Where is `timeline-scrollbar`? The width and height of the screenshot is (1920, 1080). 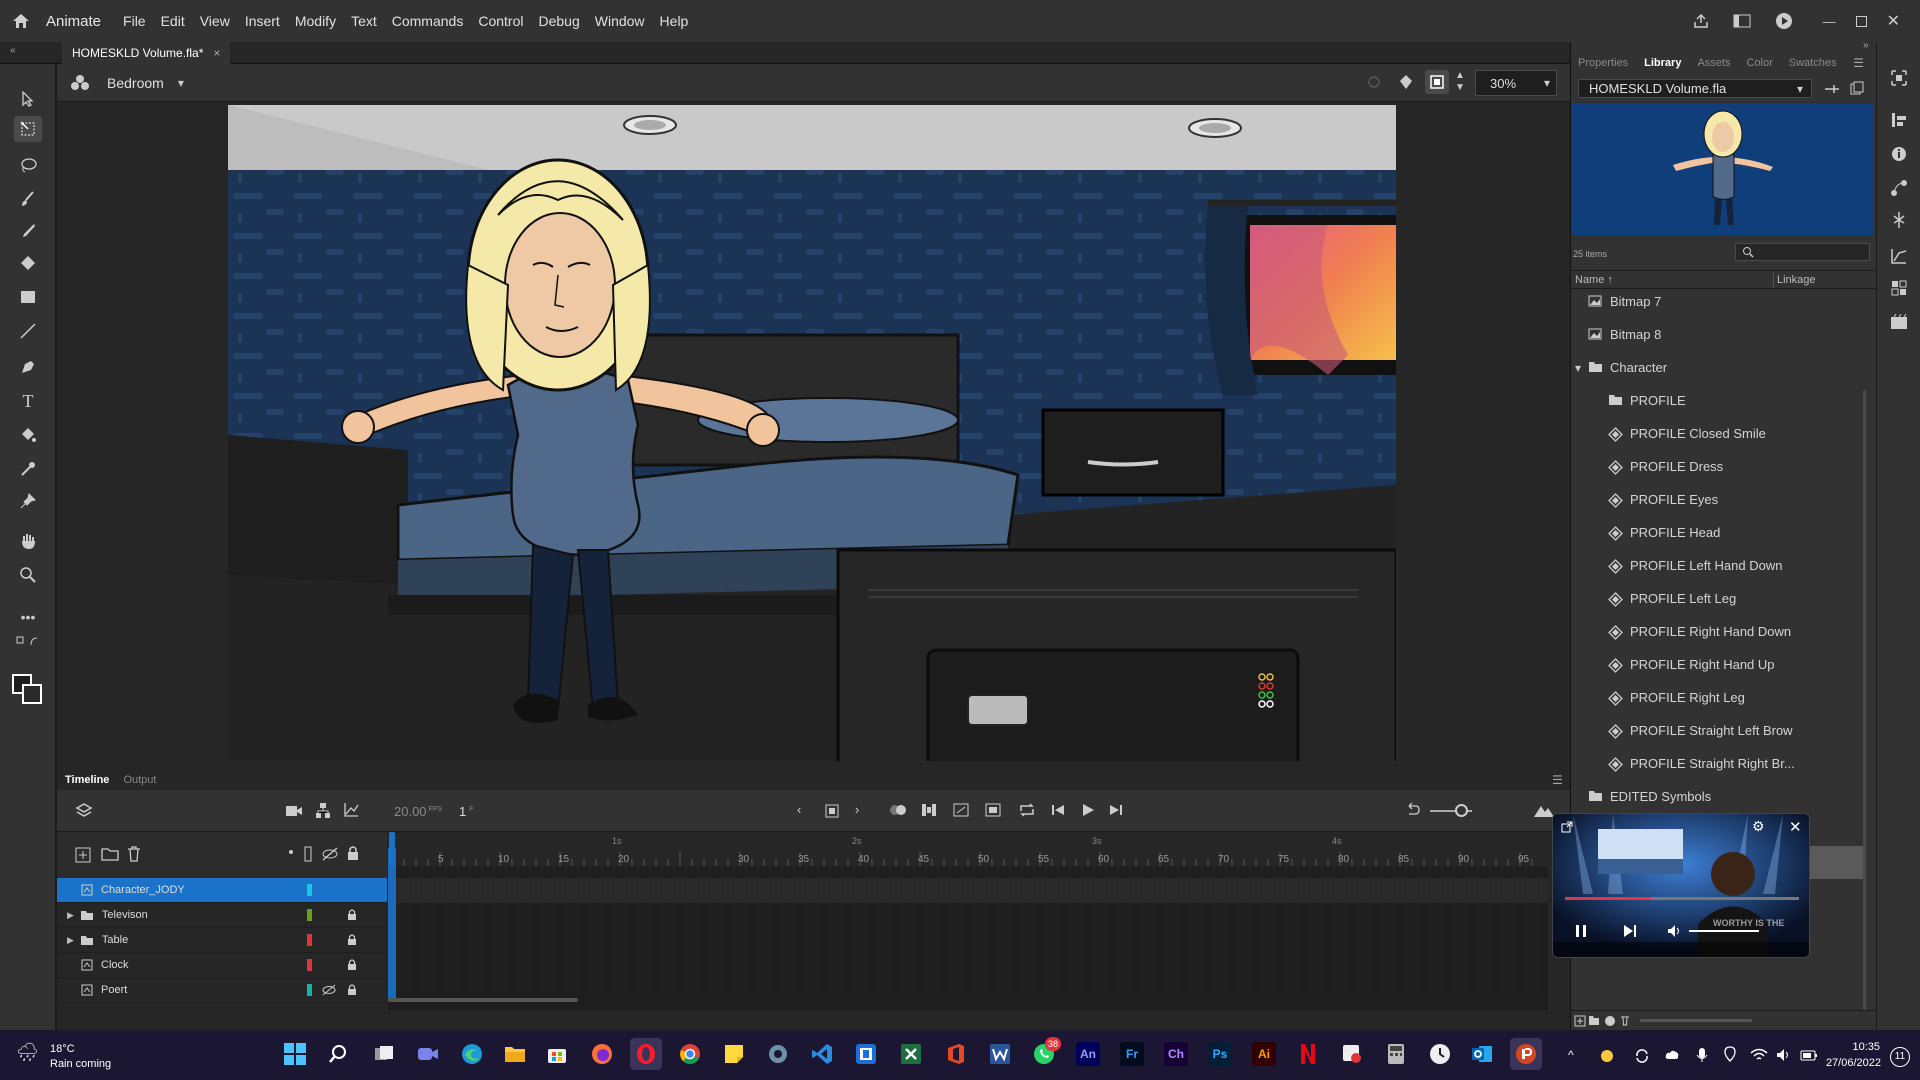
timeline-scrollbar is located at coordinates (483, 1000).